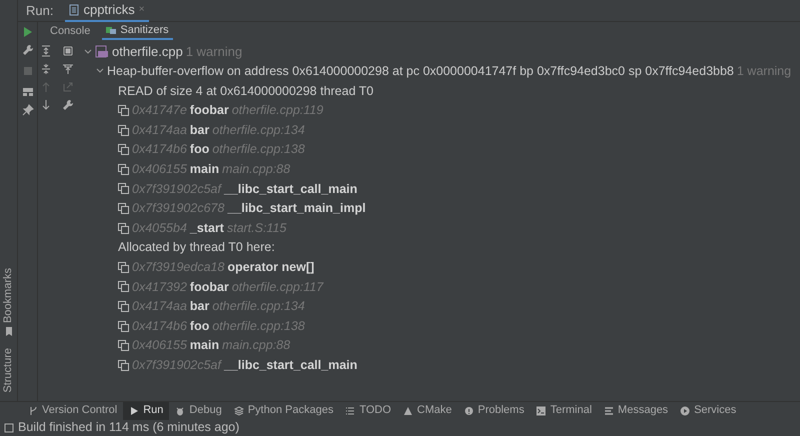  What do you see at coordinates (178, 267) in the screenshot?
I see `frame-address: 0x7f3919edca18` at bounding box center [178, 267].